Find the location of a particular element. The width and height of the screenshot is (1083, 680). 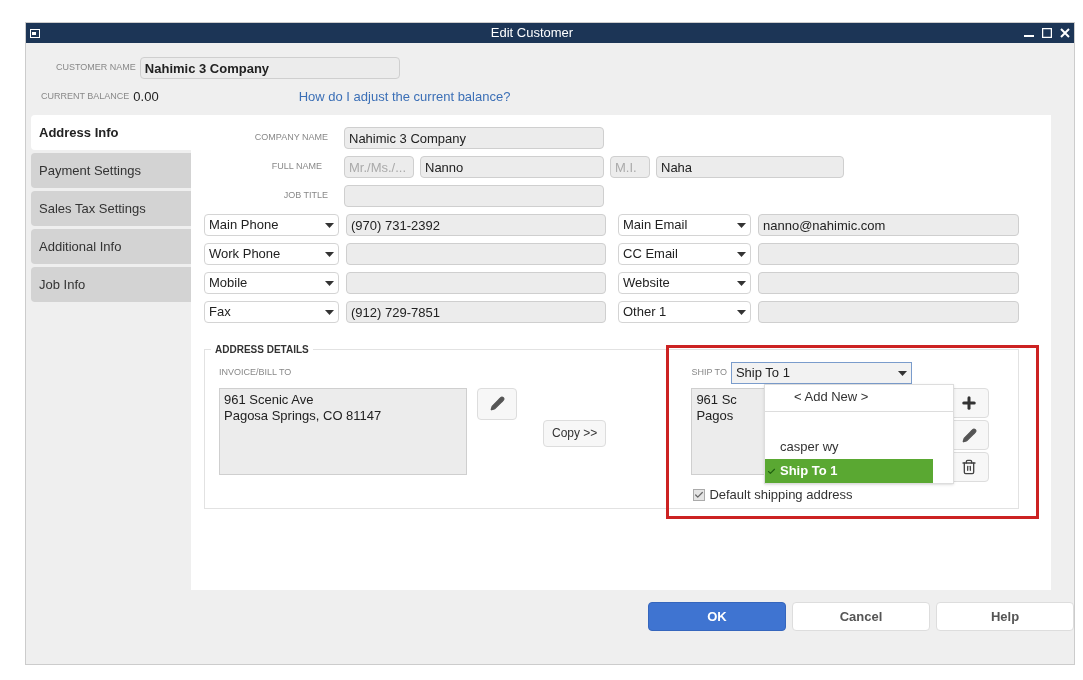

window-icon is located at coordinates (35, 33).